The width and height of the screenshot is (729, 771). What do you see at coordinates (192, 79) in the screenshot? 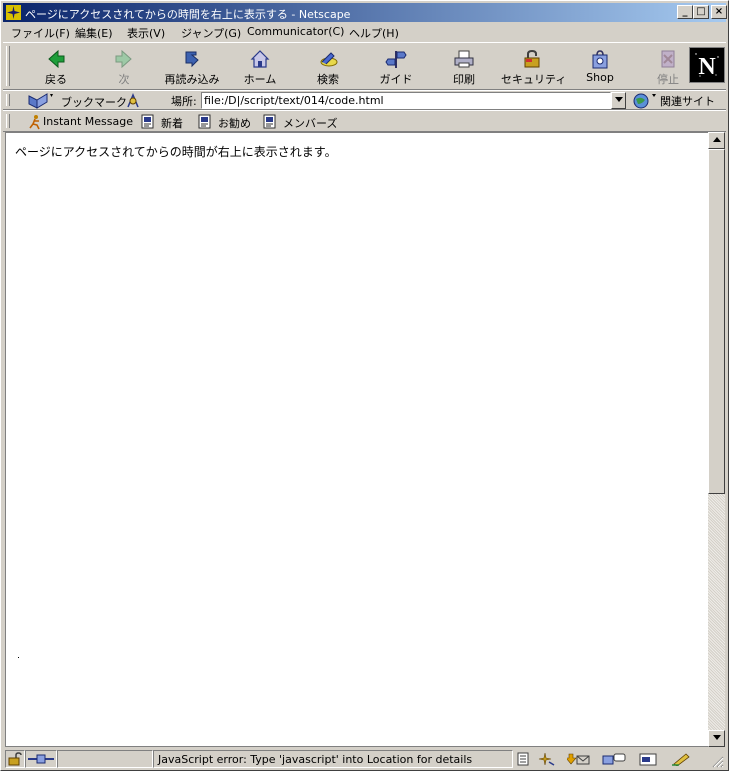
I see `reload-label: 再読み込み` at bounding box center [192, 79].